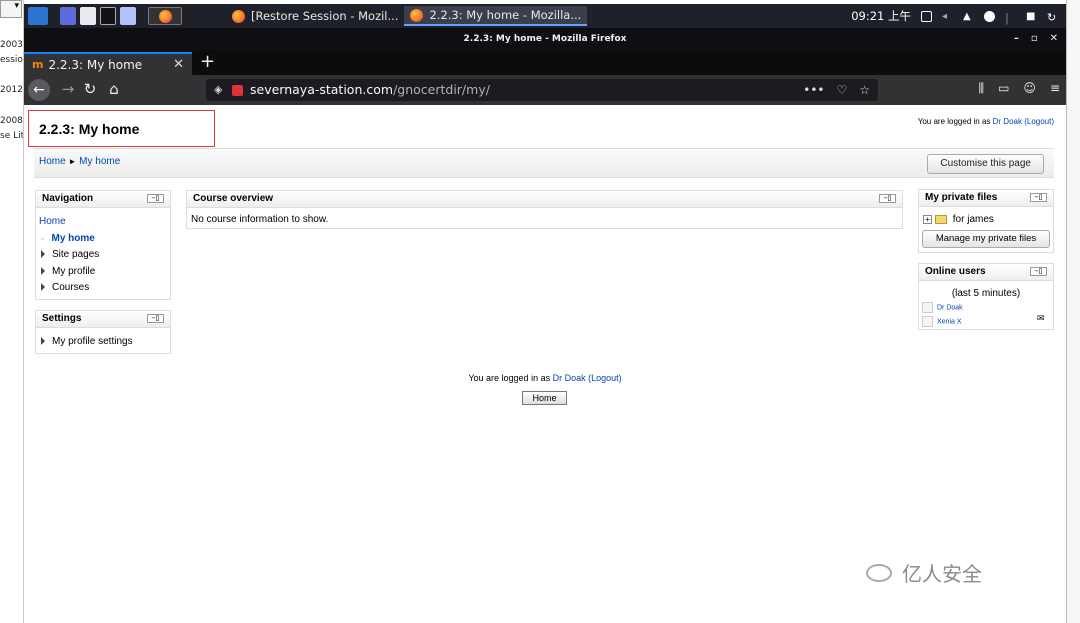 This screenshot has width=1080, height=623. I want to click on tracking-shield-icon: ◈, so click(218, 90).